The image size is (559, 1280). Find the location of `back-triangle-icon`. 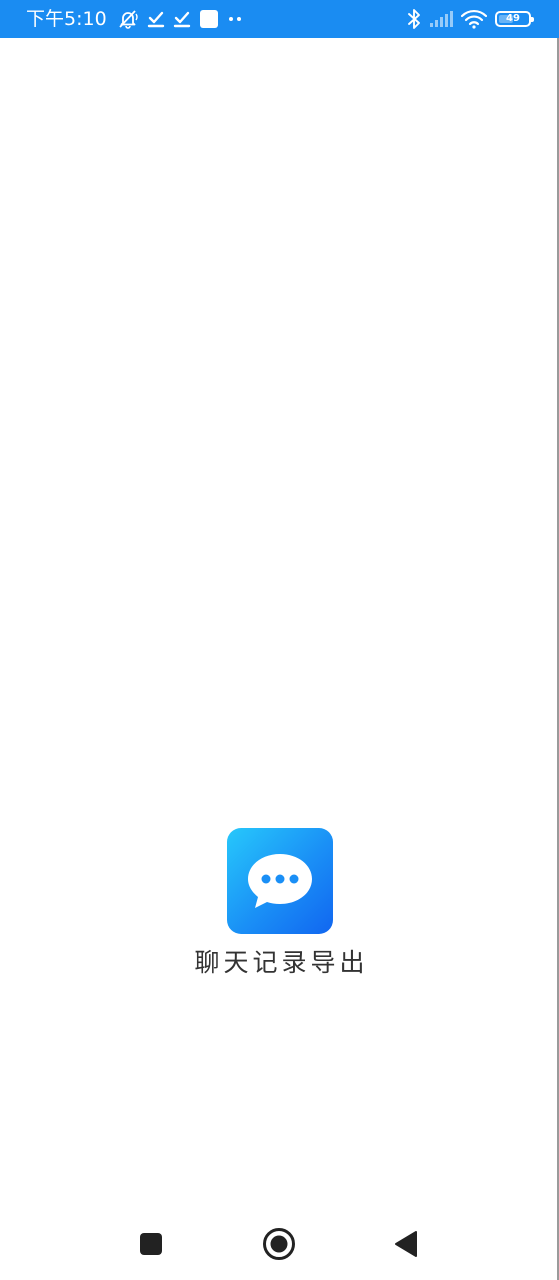

back-triangle-icon is located at coordinates (406, 1244).